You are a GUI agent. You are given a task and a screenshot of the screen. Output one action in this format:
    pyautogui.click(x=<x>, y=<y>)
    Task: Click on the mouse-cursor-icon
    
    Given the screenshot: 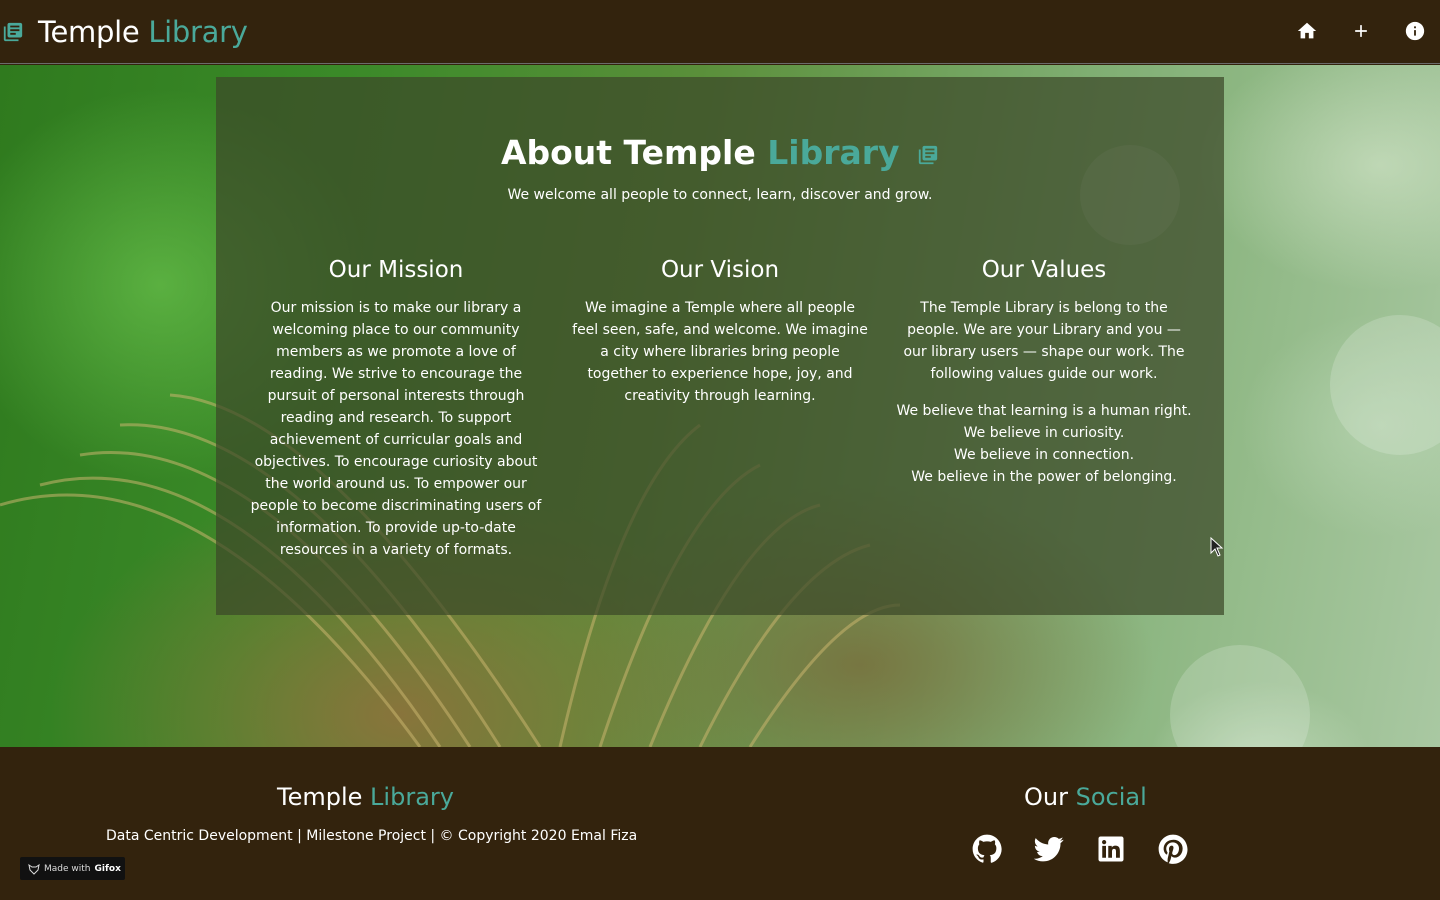 What is the action you would take?
    pyautogui.click(x=1217, y=547)
    